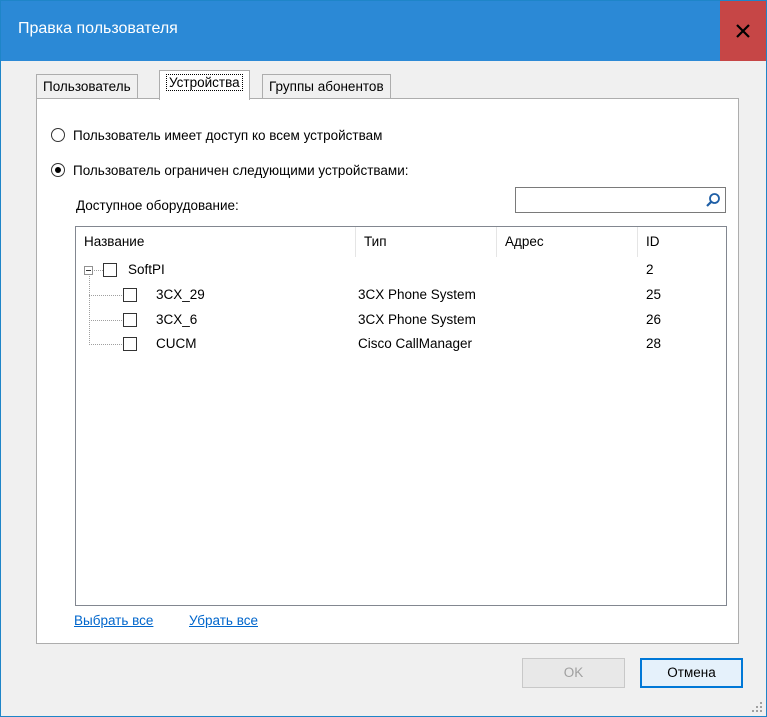 This screenshot has height=717, width=767. What do you see at coordinates (713, 200) in the screenshot?
I see `search-icon` at bounding box center [713, 200].